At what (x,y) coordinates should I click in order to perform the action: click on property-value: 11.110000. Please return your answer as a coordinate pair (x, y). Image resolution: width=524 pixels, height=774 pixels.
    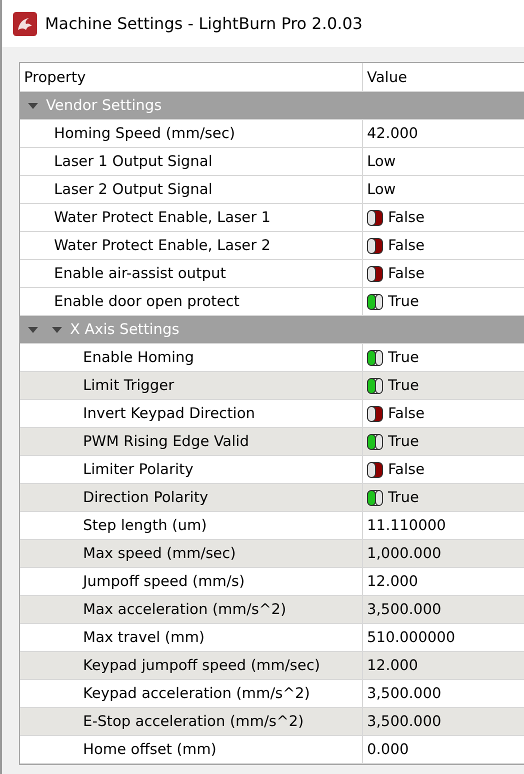
    Looking at the image, I should click on (406, 525).